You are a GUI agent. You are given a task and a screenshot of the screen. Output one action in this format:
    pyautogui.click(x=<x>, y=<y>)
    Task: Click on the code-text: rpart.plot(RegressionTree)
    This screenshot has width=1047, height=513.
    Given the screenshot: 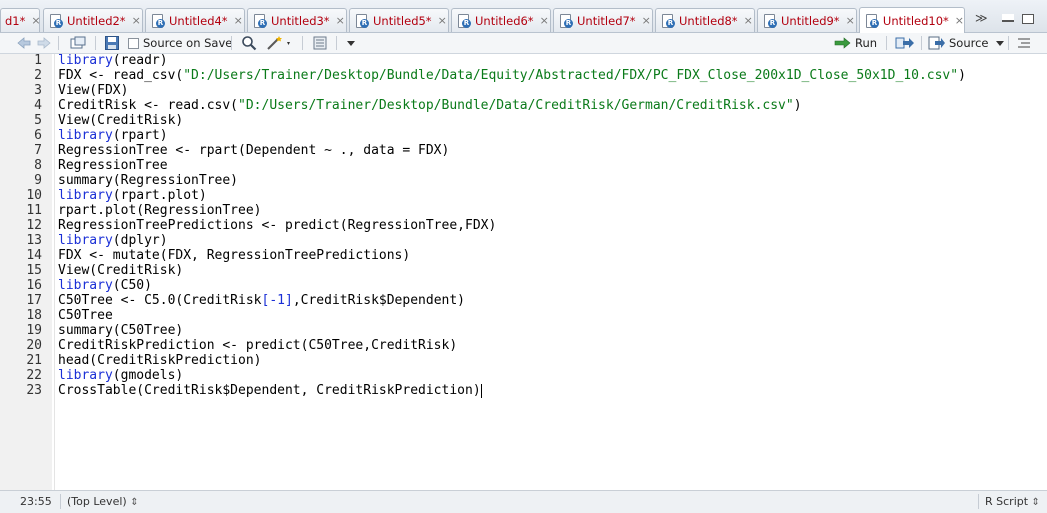 What is the action you would take?
    pyautogui.click(x=160, y=210)
    